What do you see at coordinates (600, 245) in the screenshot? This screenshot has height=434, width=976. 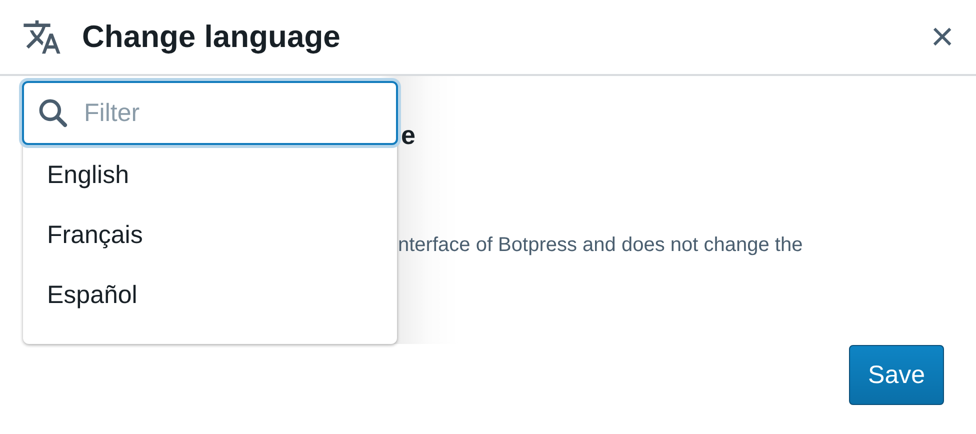 I see `description-text: nterface of Botpress and does not change the` at bounding box center [600, 245].